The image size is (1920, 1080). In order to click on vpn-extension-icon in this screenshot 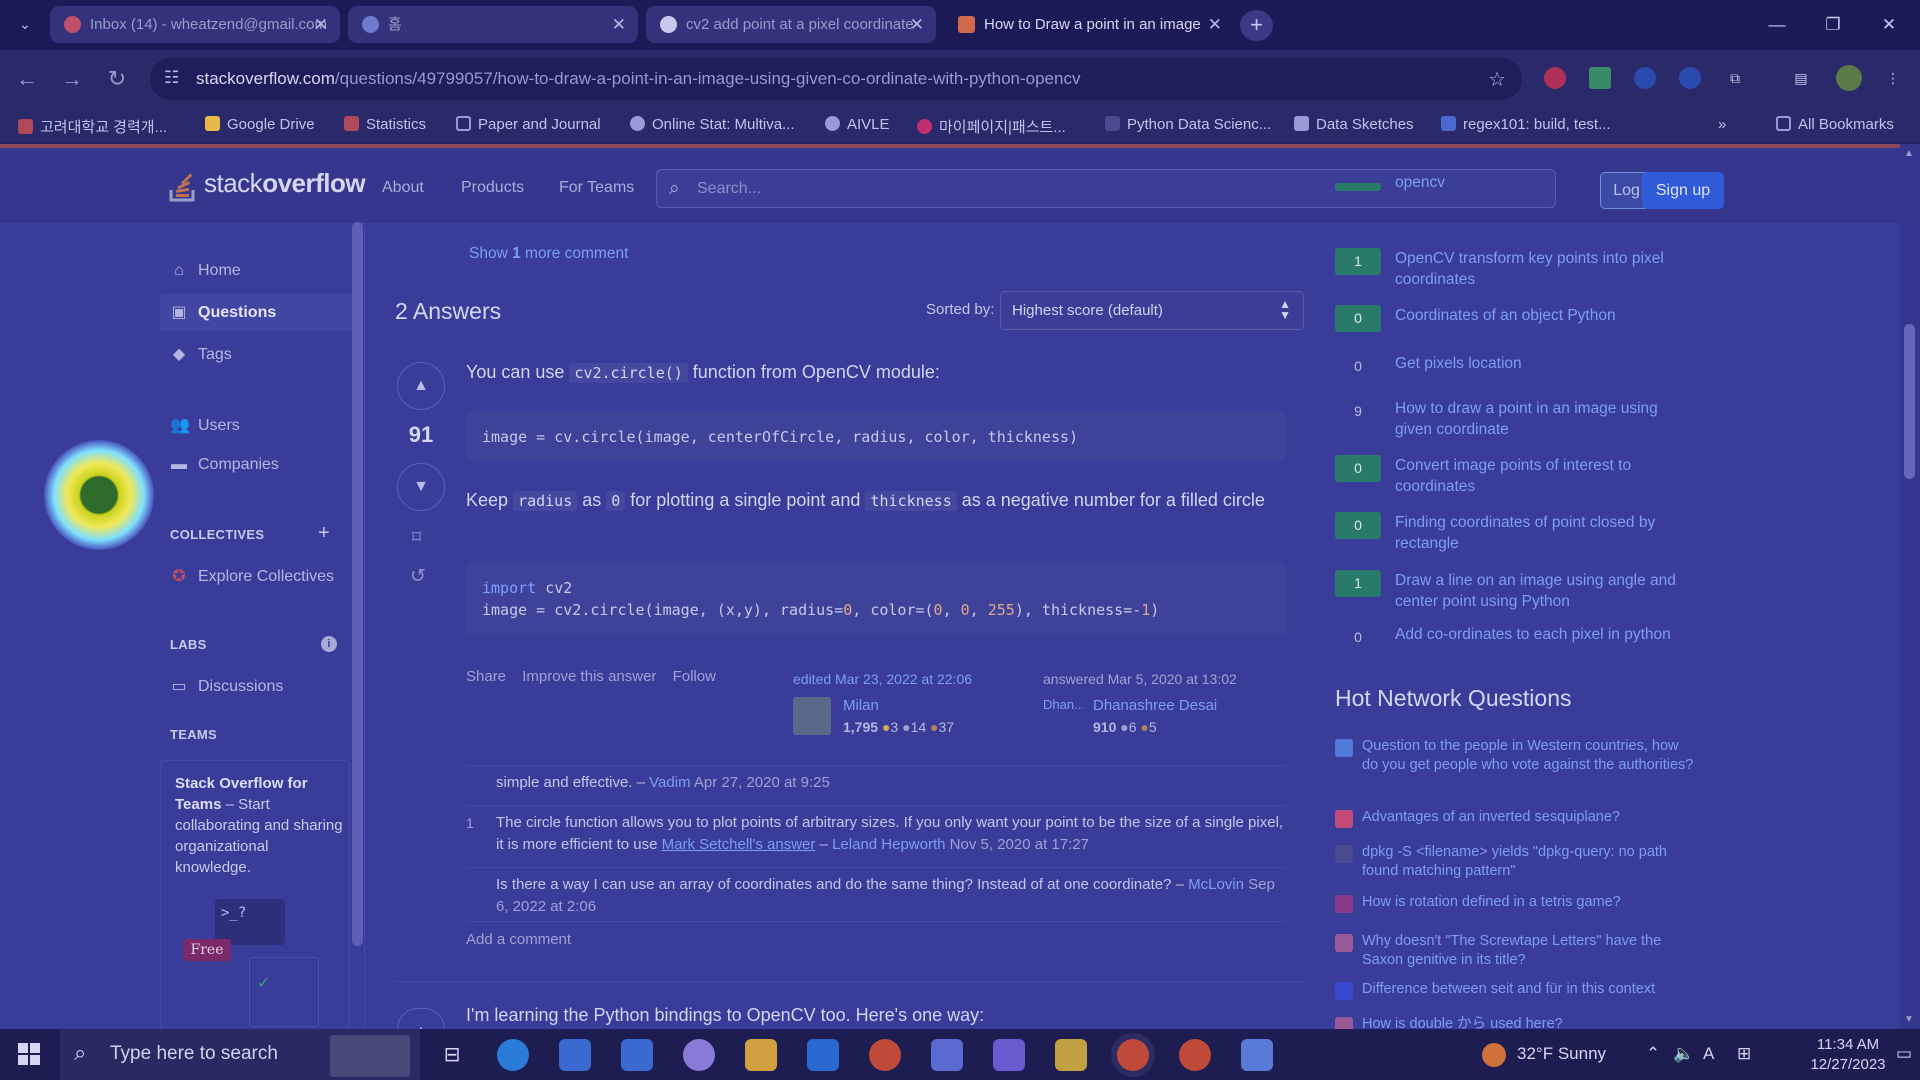, I will do `click(1690, 78)`.